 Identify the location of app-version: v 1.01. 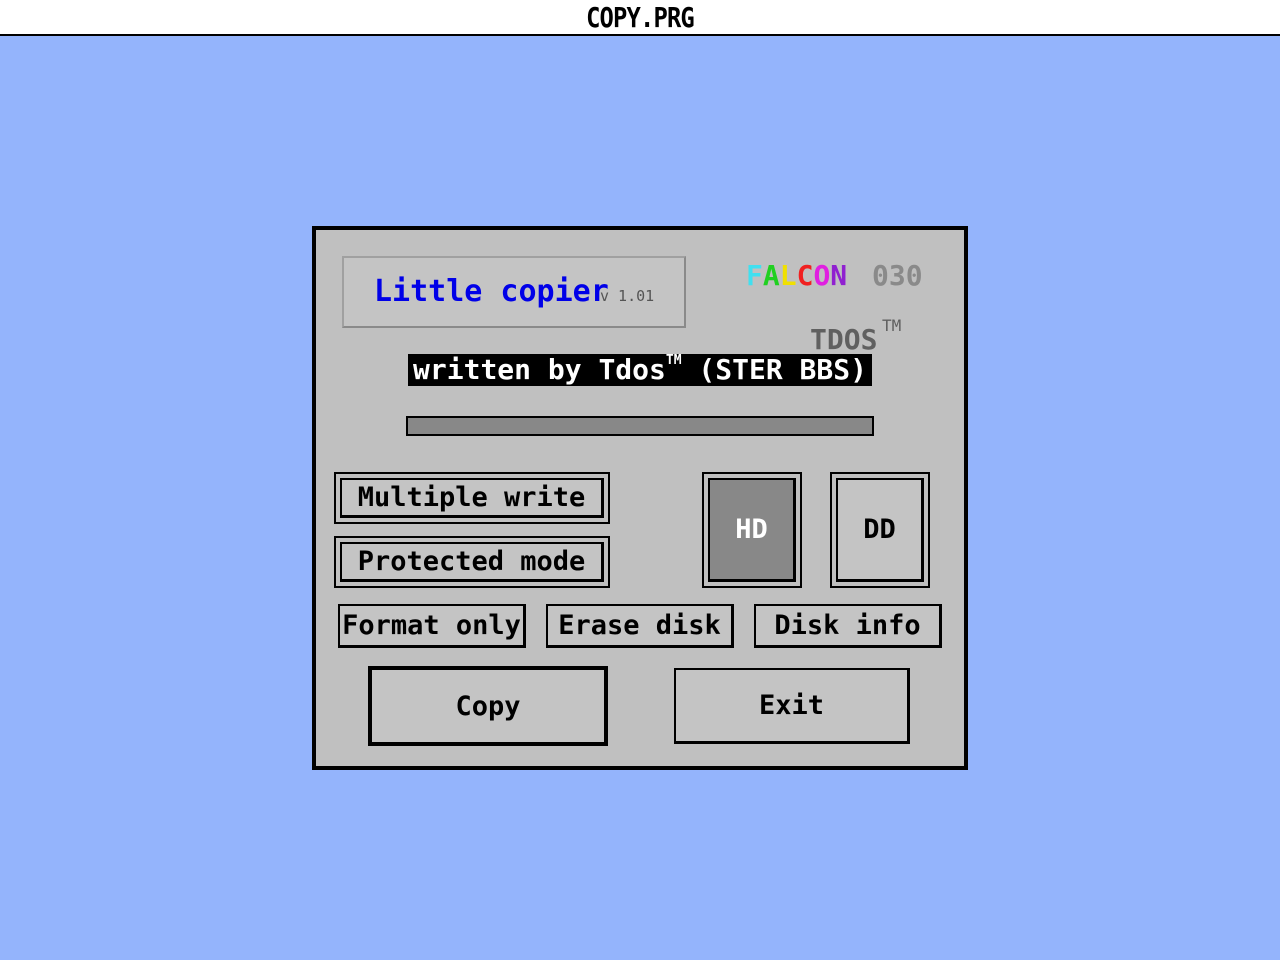
(627, 296).